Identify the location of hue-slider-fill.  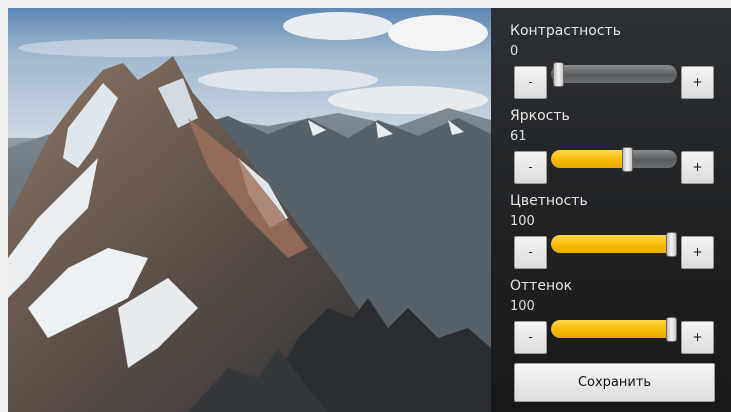
(614, 329).